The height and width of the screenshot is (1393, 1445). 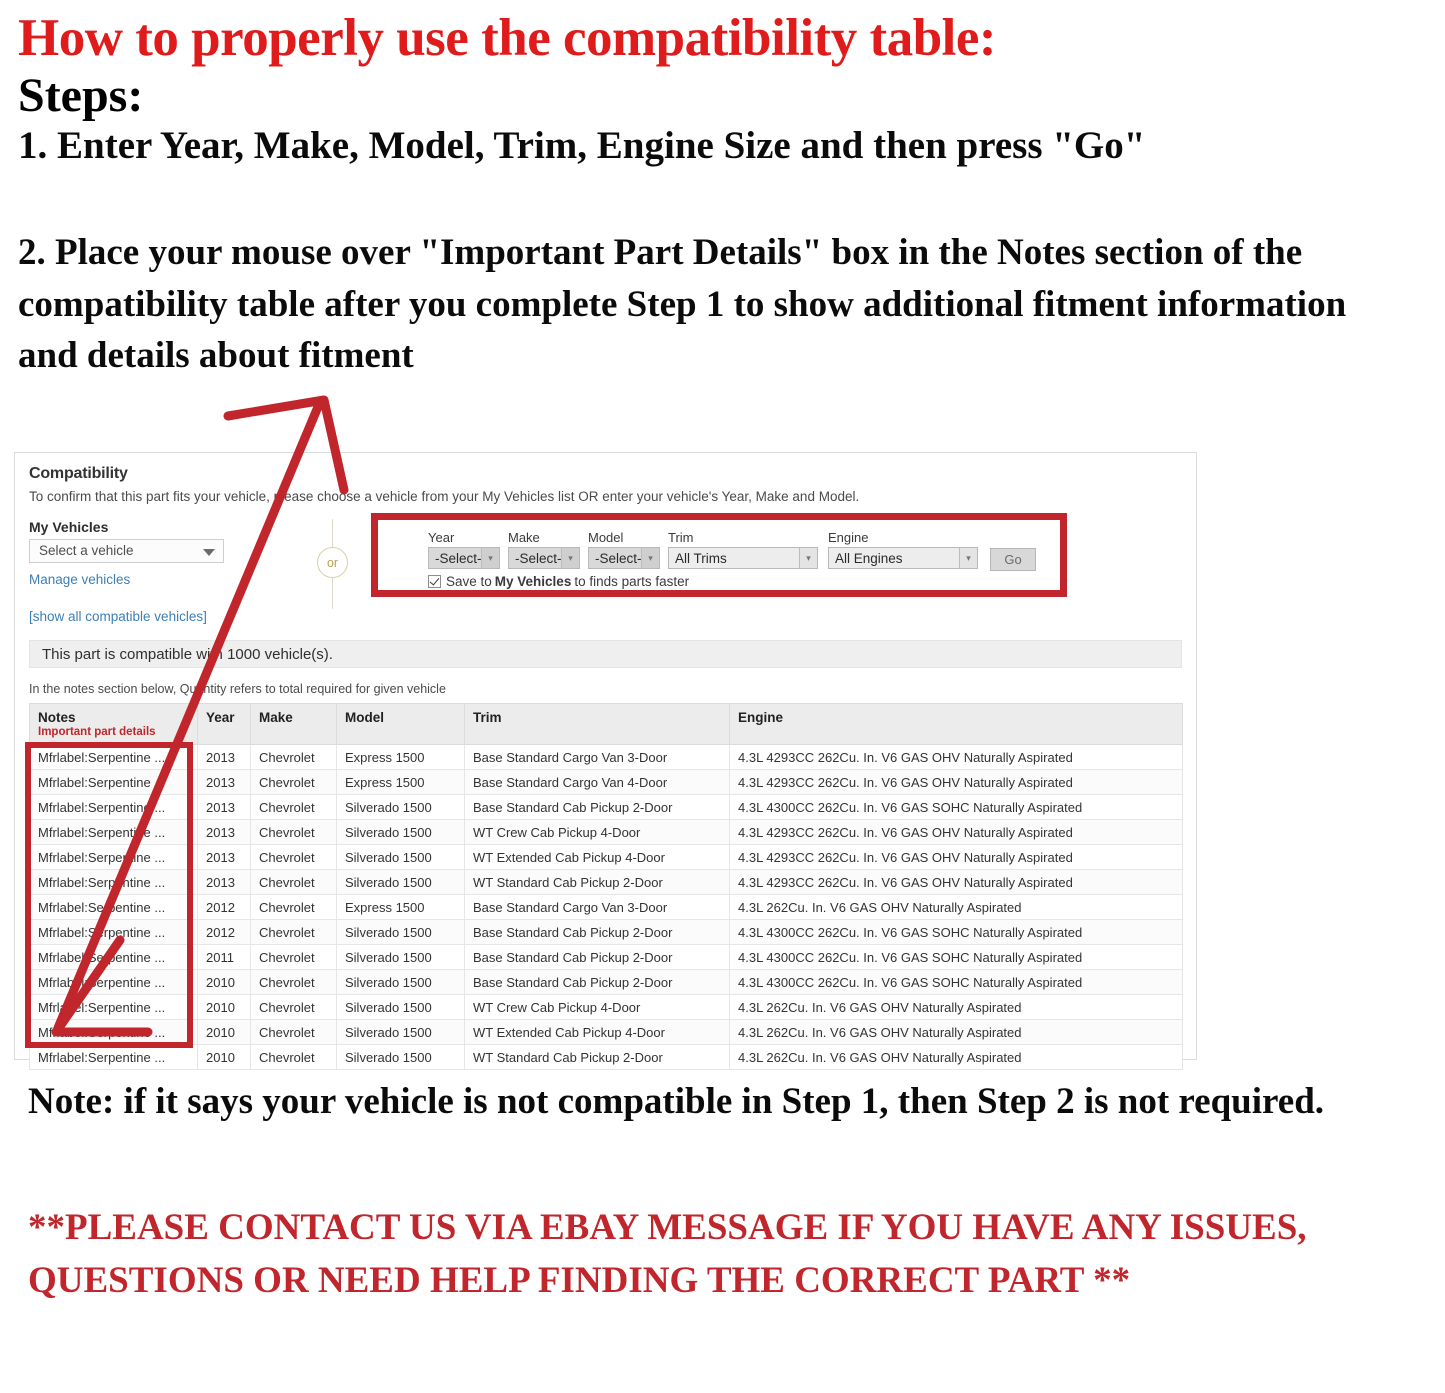 What do you see at coordinates (869, 558) in the screenshot?
I see `engine-select-value: All Engines` at bounding box center [869, 558].